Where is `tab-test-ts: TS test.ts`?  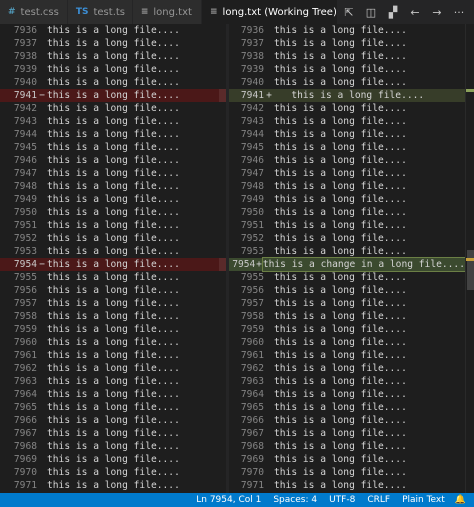
tab-test-ts: TS test.ts is located at coordinates (100, 12).